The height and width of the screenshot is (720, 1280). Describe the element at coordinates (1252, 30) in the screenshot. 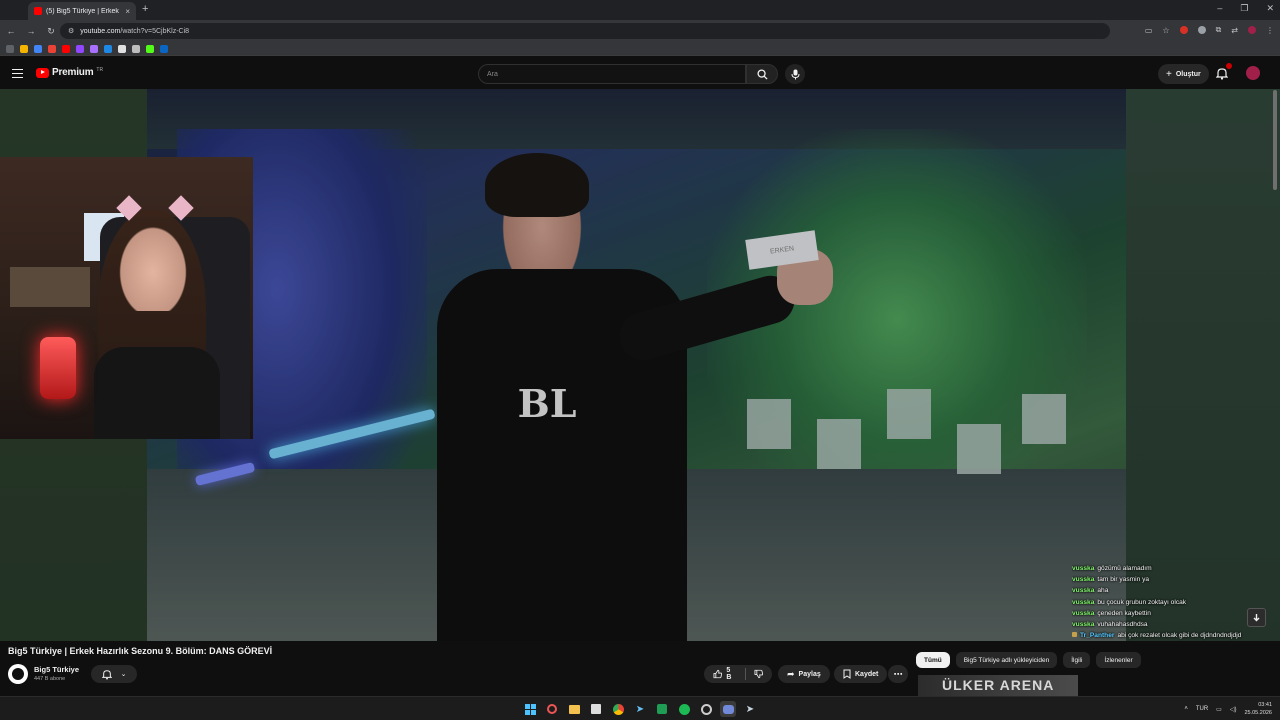

I see `profile-avatar` at that location.